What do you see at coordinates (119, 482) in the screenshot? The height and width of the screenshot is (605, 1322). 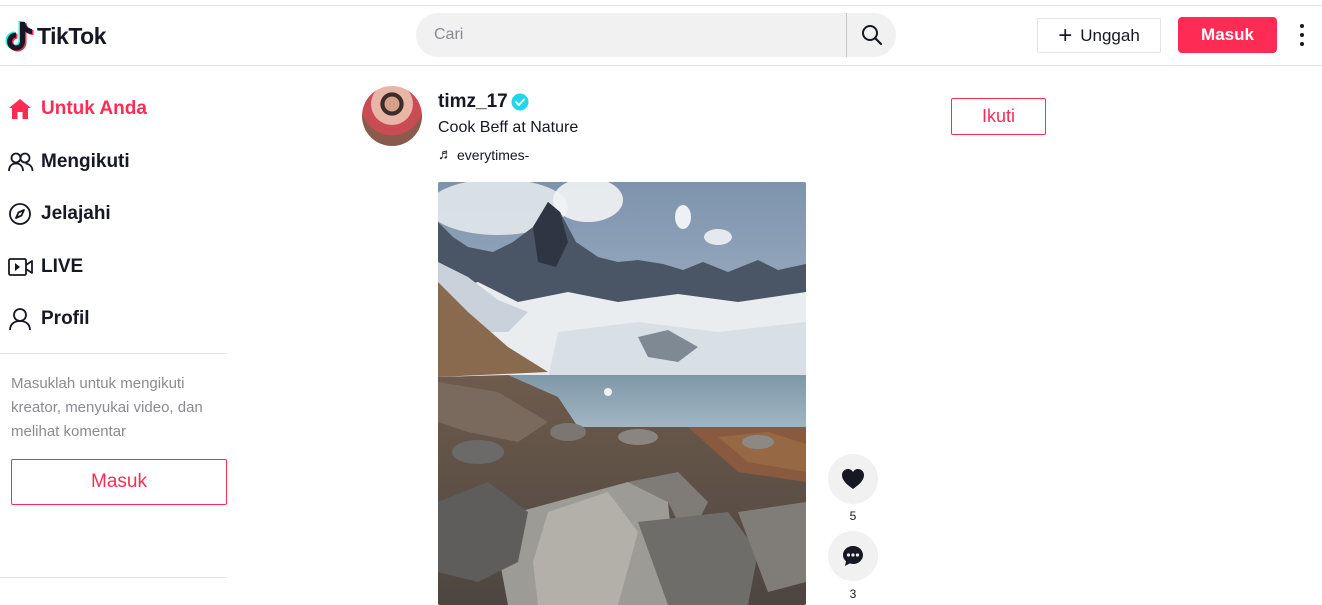 I see `sidebar-login-button: Masuk` at bounding box center [119, 482].